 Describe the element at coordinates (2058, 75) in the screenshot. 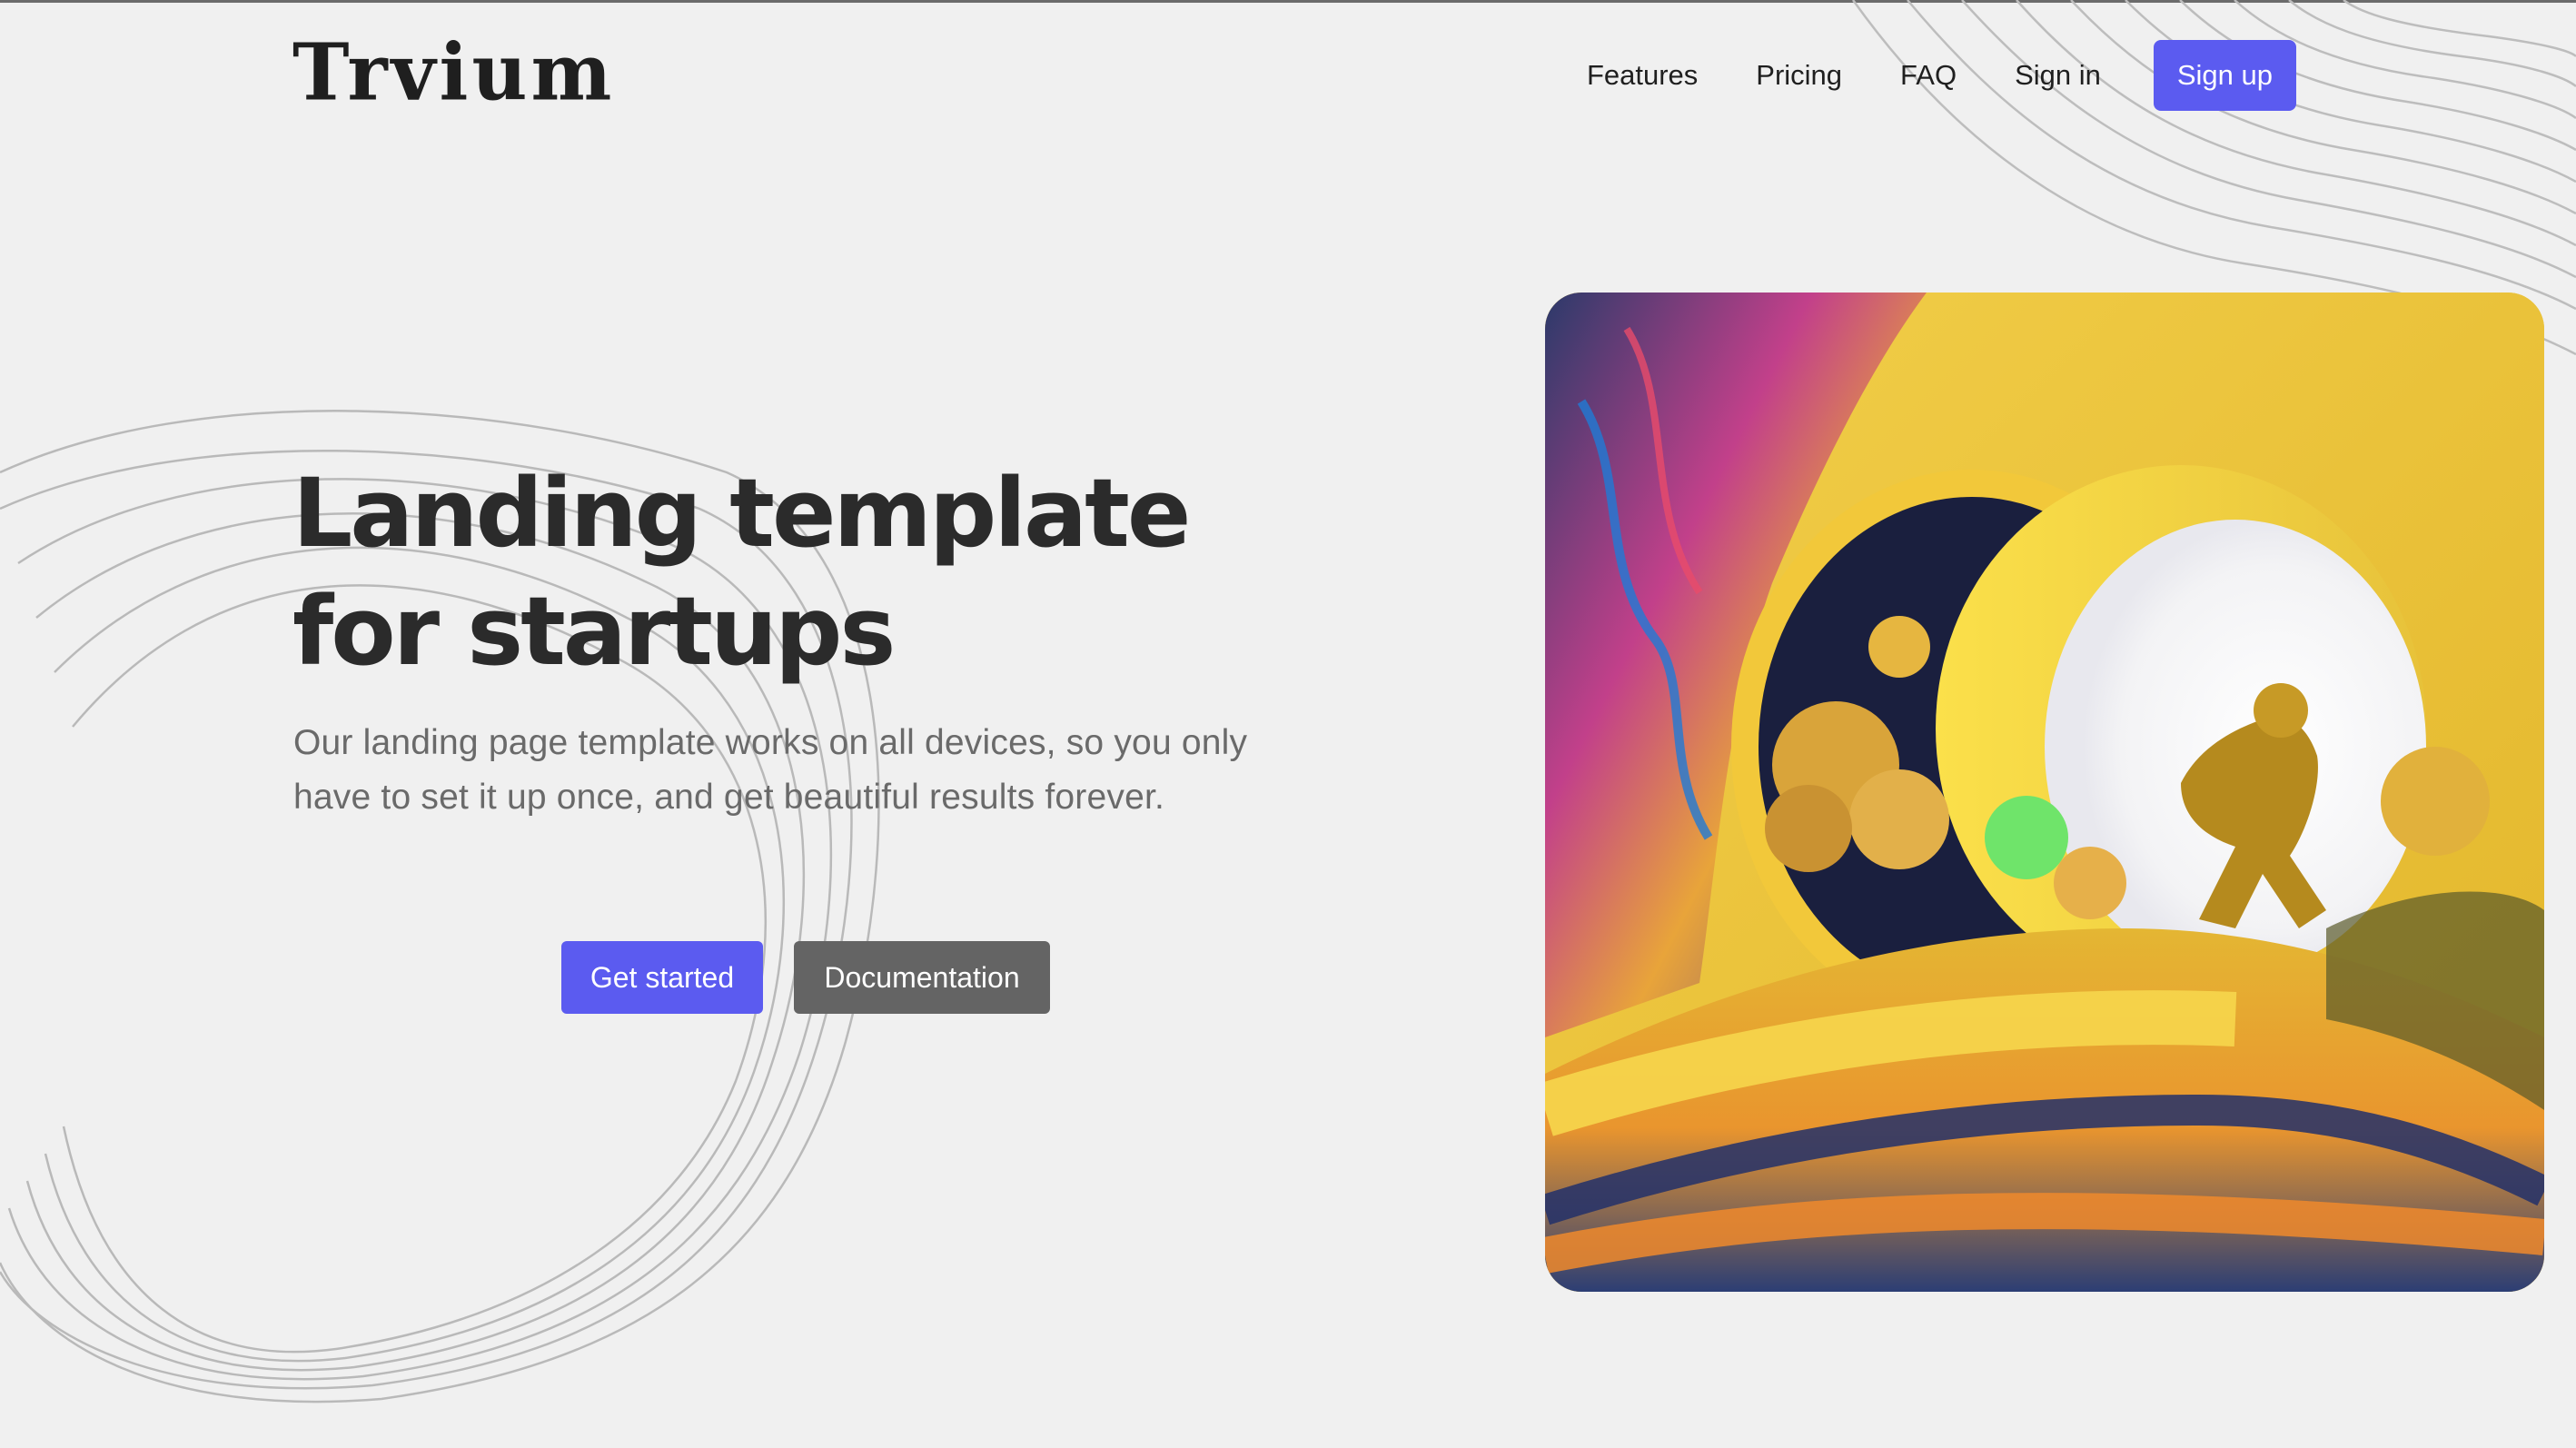

I see `nav-link-sign-in: Sign in` at that location.